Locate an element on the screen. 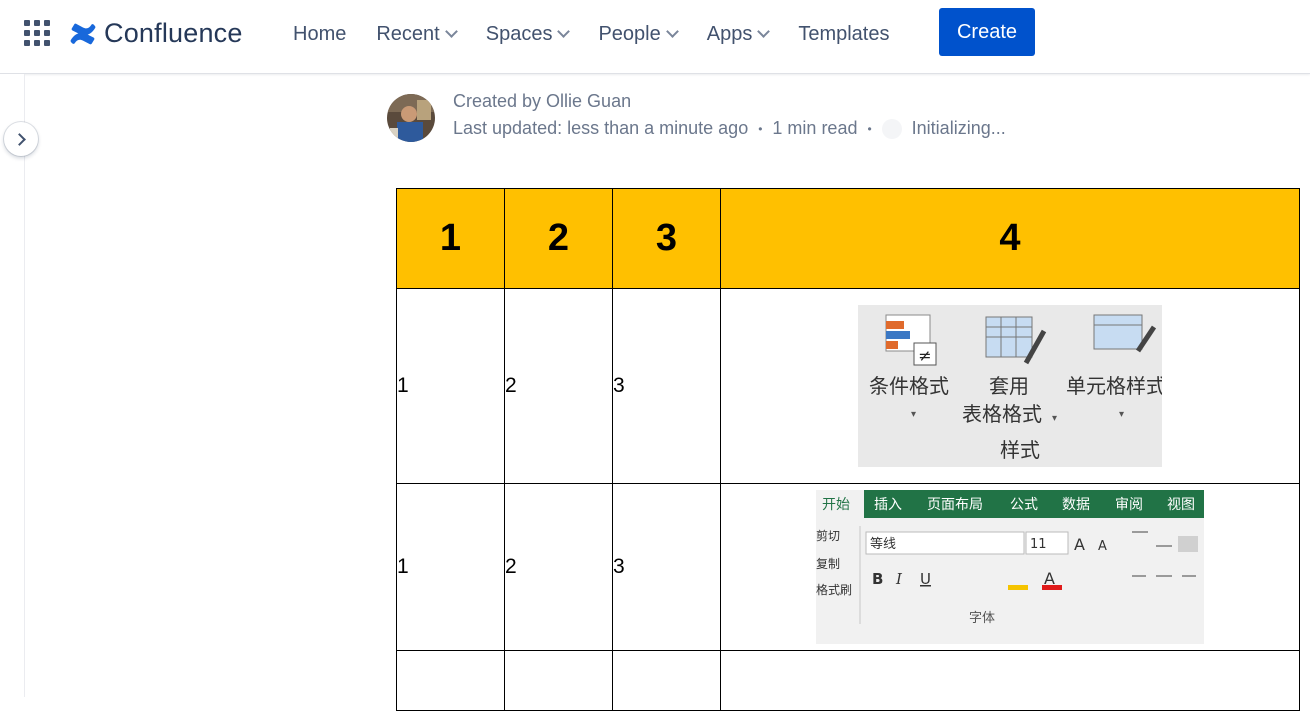  ribbon-label: 单元格样式 is located at coordinates (1114, 386).